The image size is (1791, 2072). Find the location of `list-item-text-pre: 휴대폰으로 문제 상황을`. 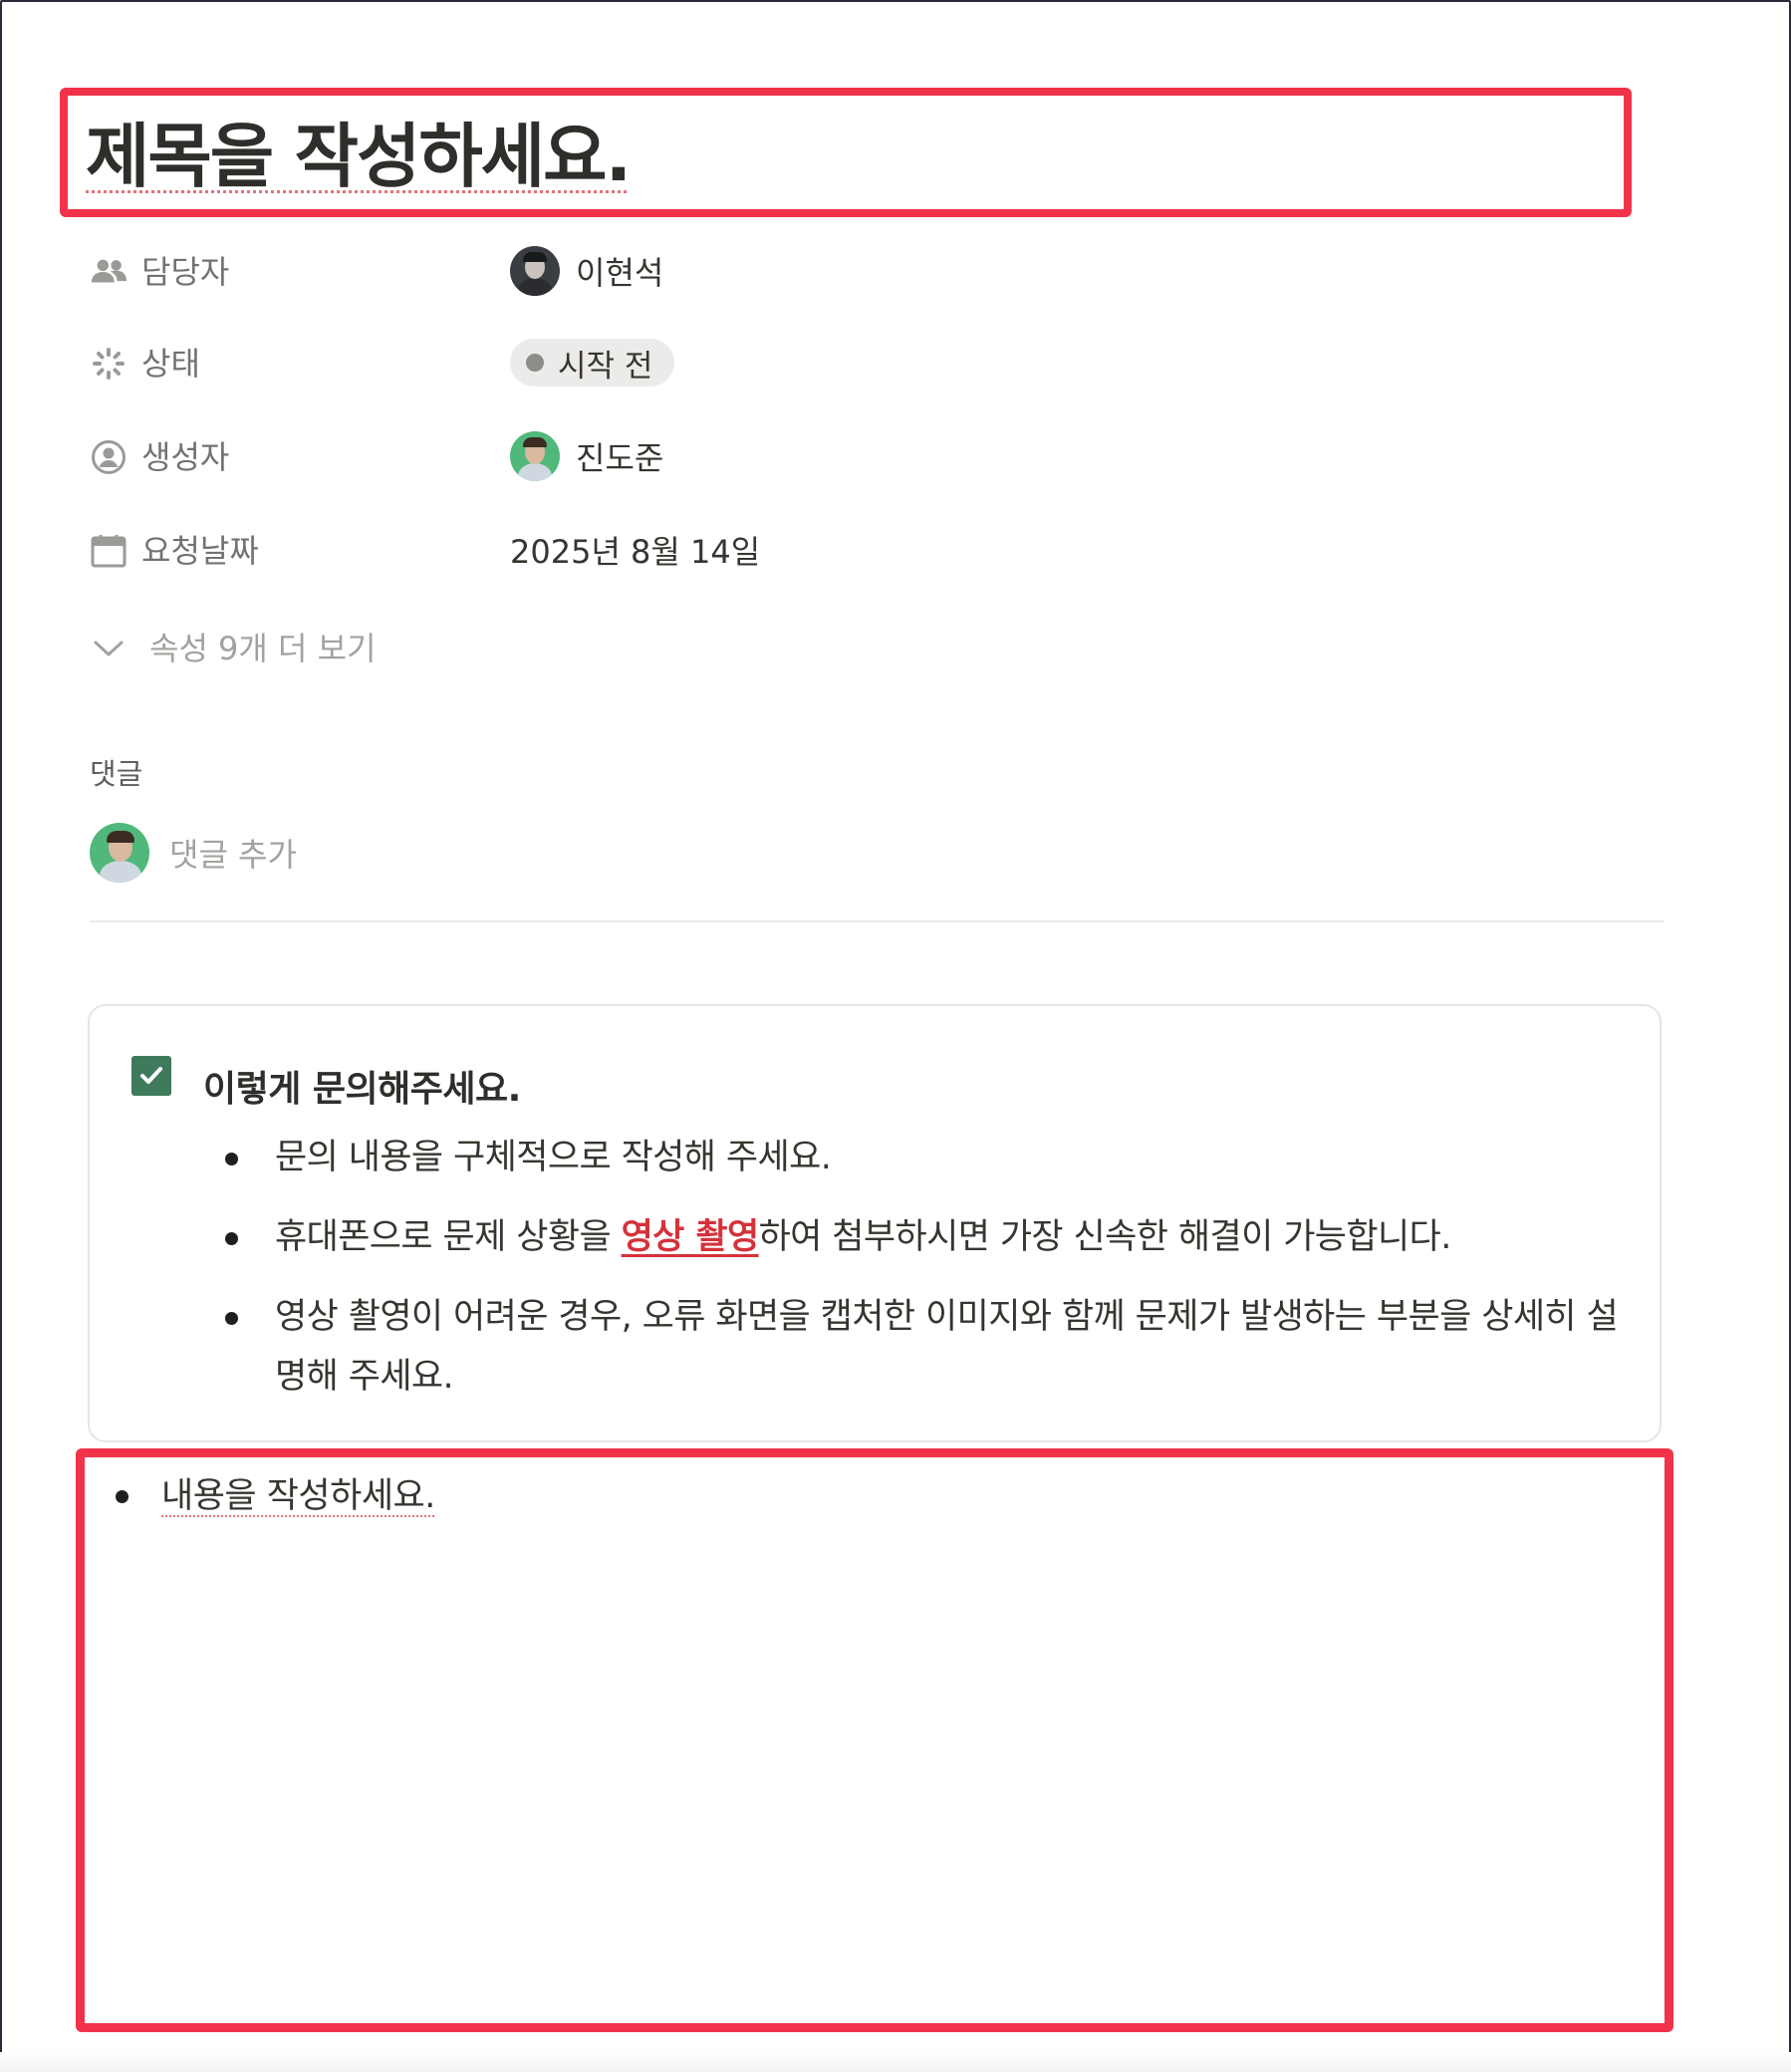

list-item-text-pre: 휴대폰으로 문제 상황을 is located at coordinates (449, 1237).